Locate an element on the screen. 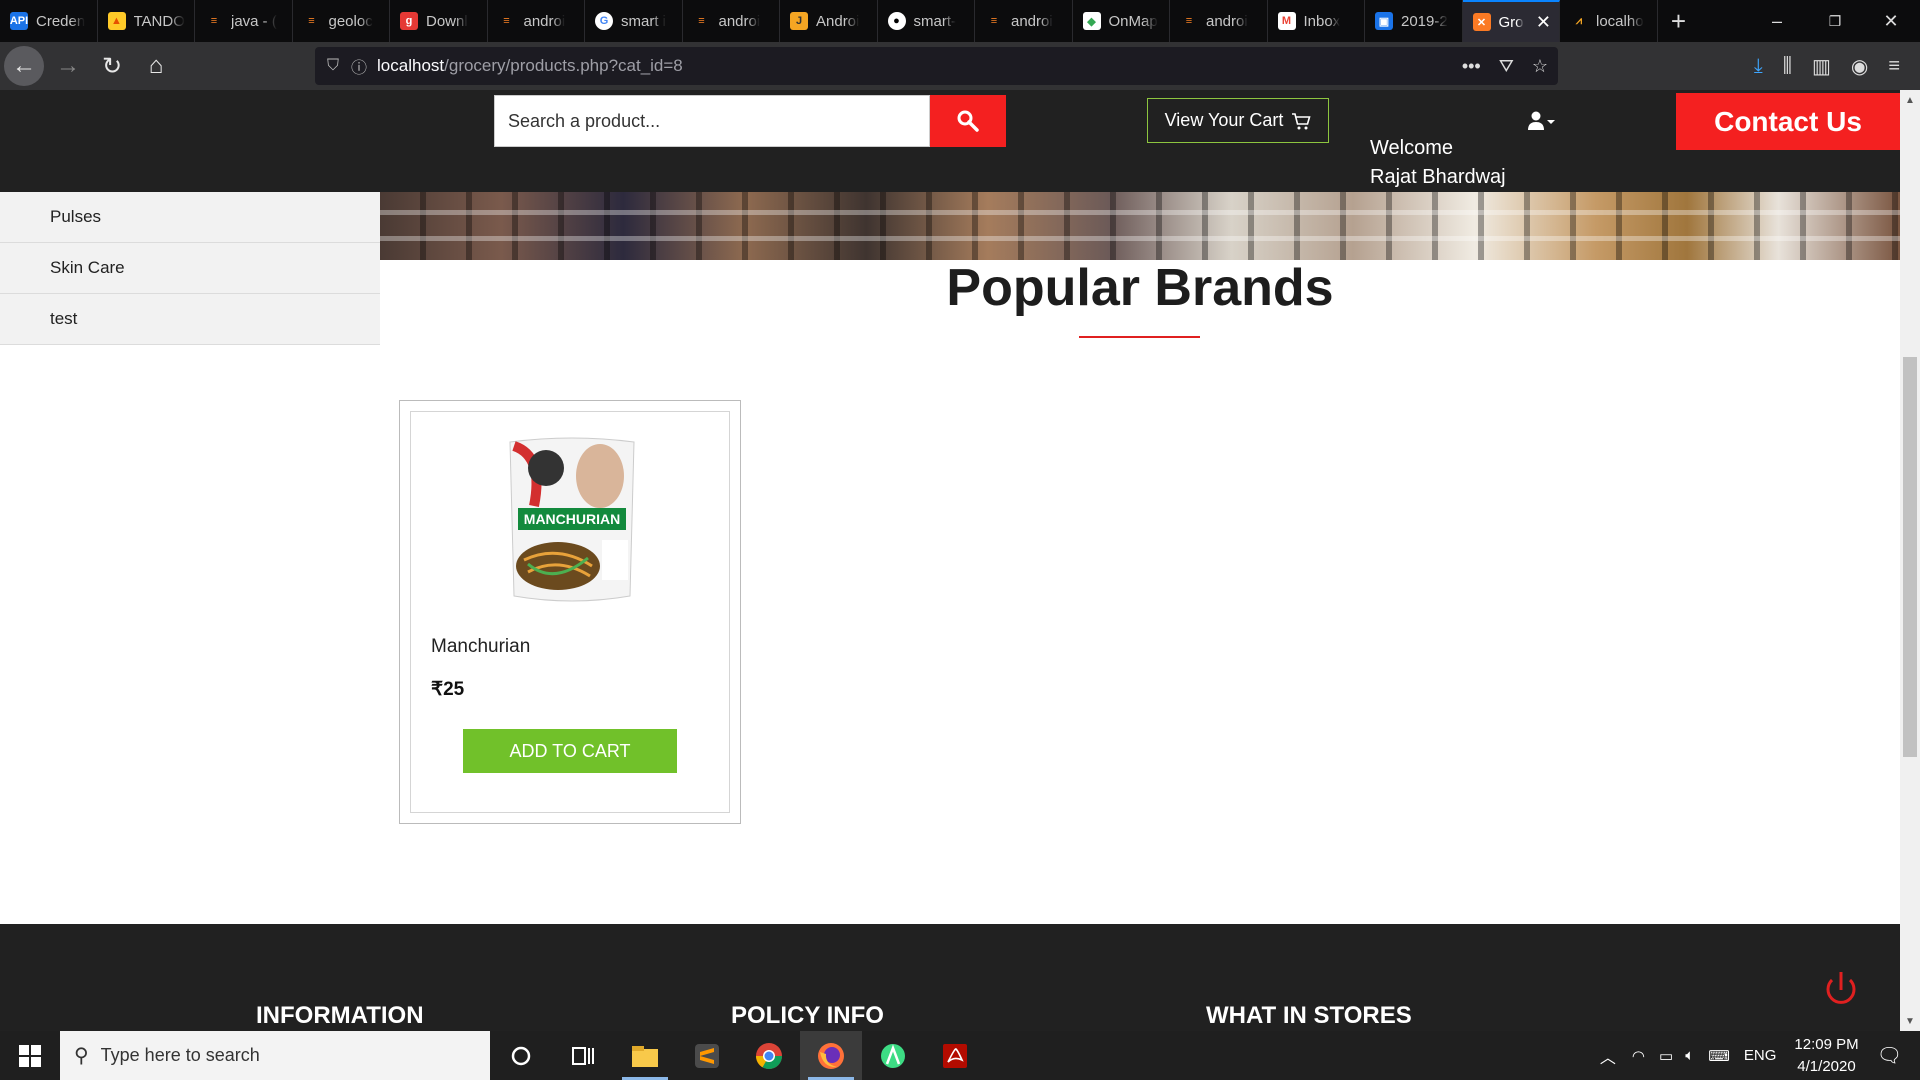  scrollbar-thumb is located at coordinates (1910, 557).